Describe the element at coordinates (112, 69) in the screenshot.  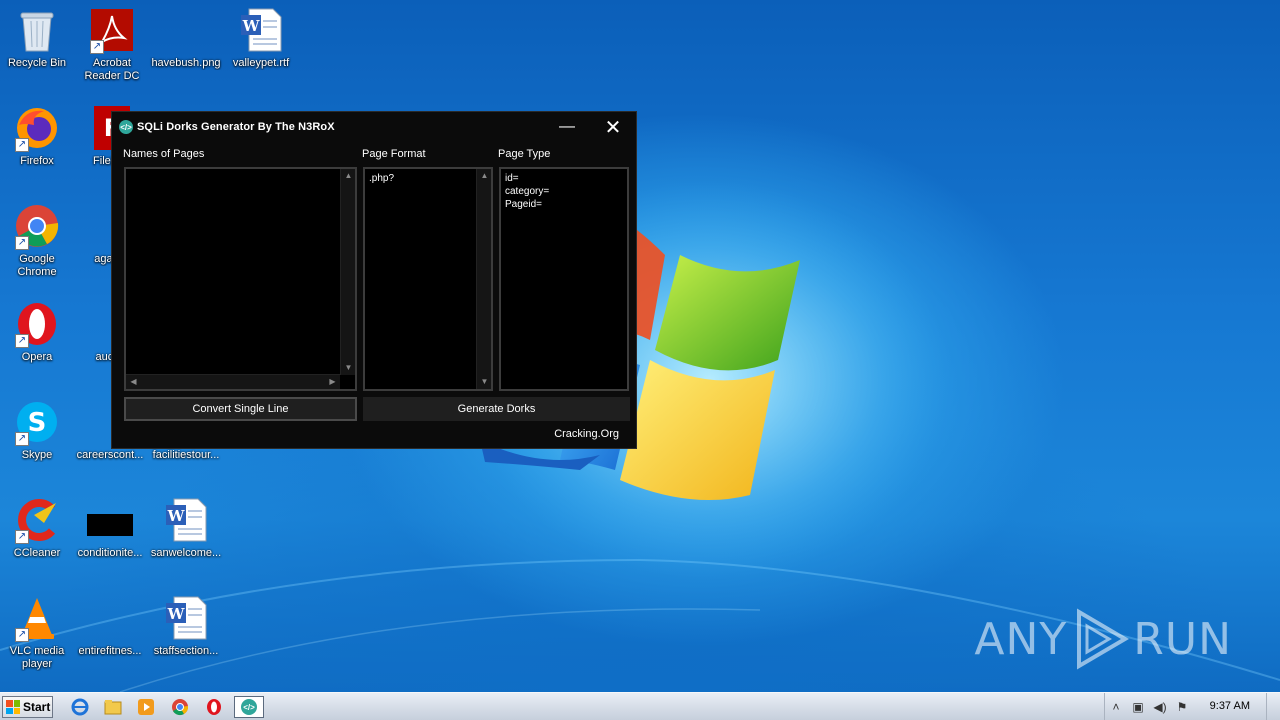
I see `desktop-icon-label: Acrobat Reader DC` at that location.